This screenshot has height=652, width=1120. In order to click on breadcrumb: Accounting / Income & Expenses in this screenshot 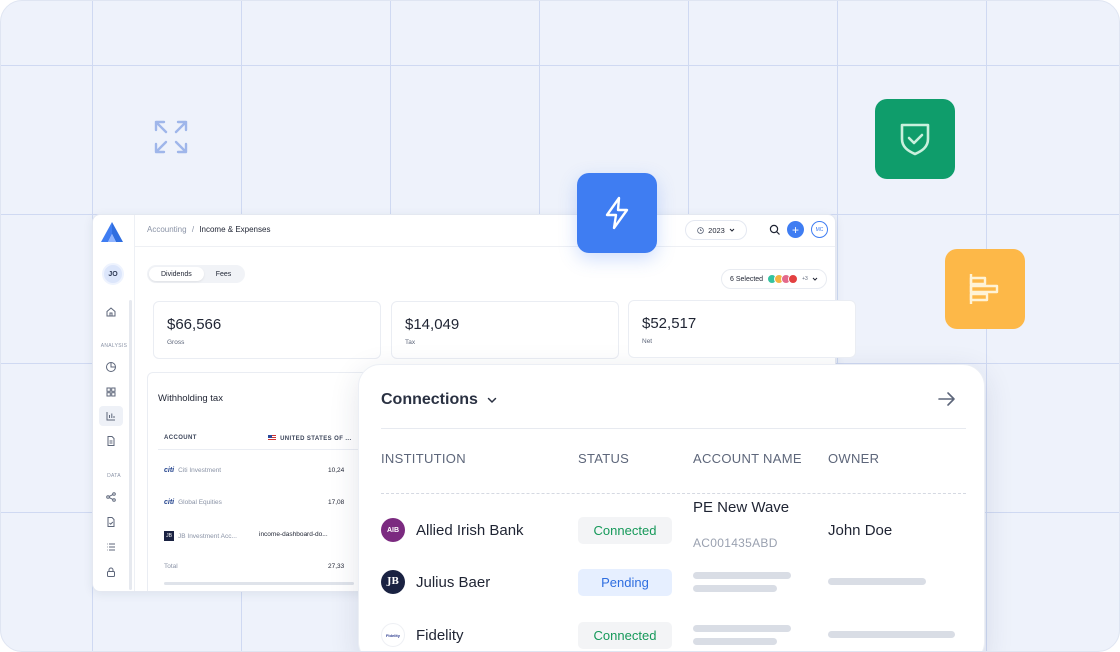, I will do `click(208, 229)`.